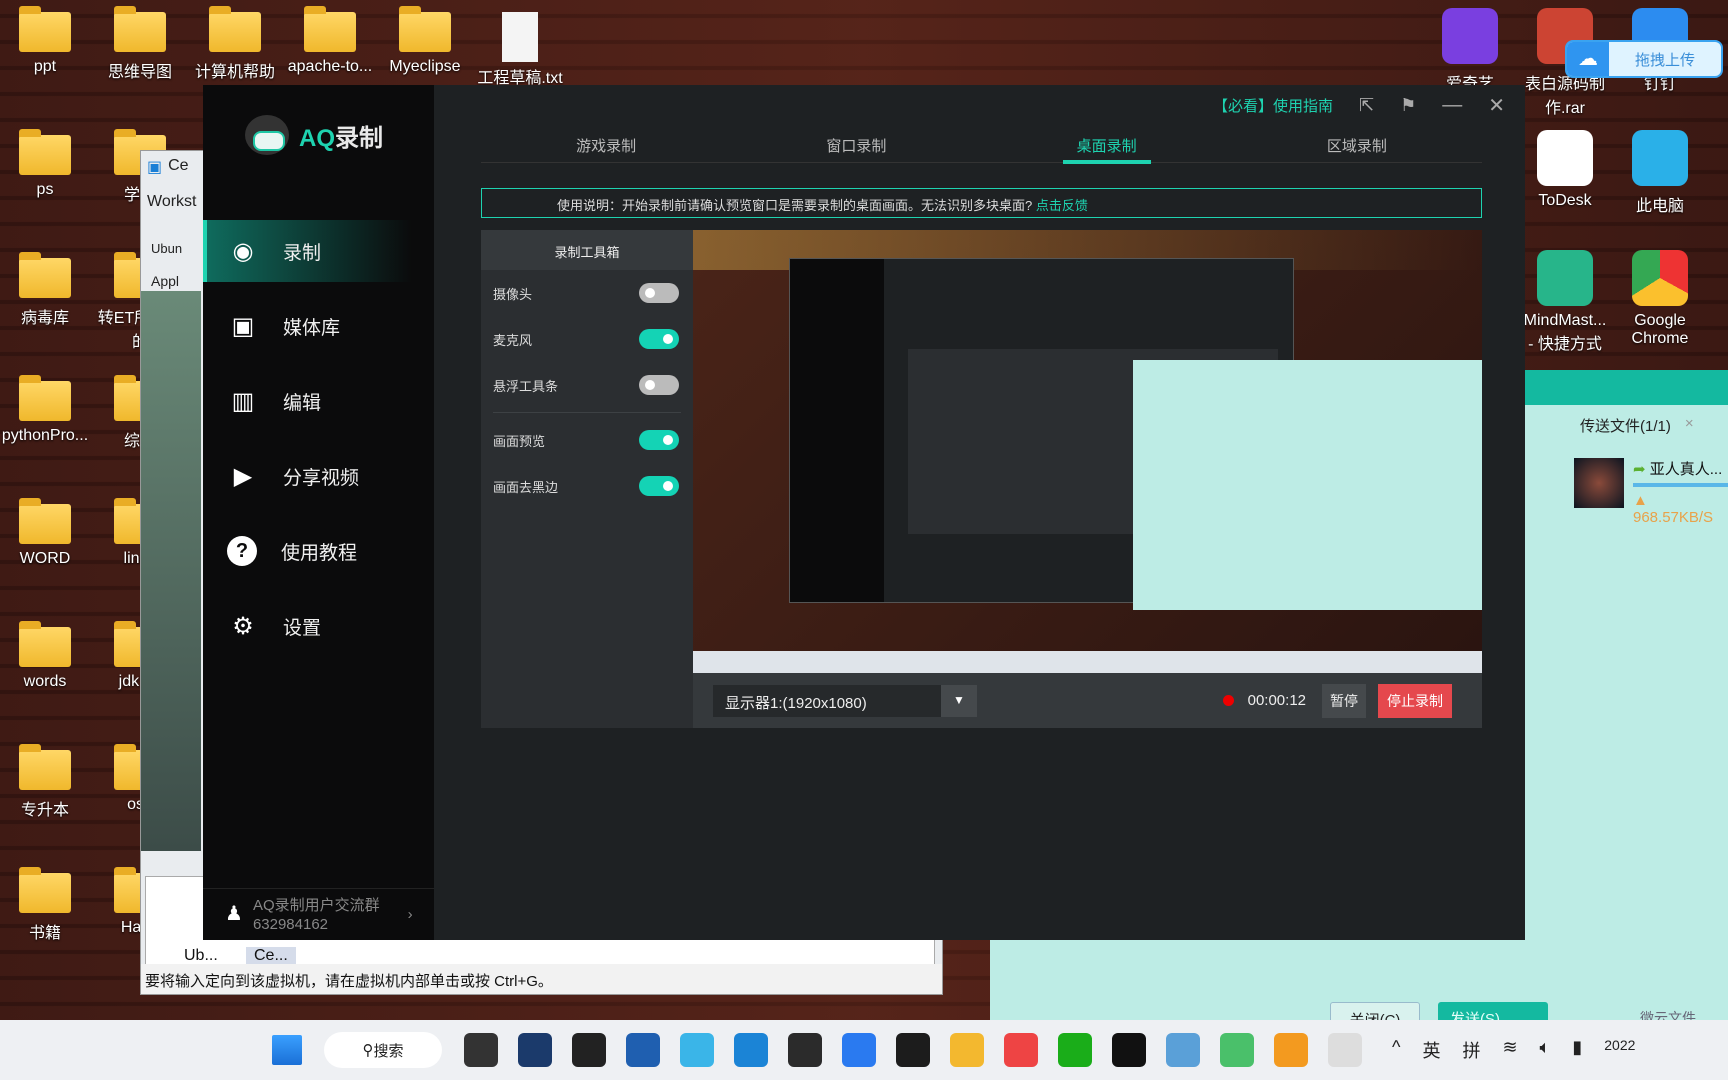 The image size is (1728, 1080). I want to click on recording-indicator-icon, so click(1228, 700).